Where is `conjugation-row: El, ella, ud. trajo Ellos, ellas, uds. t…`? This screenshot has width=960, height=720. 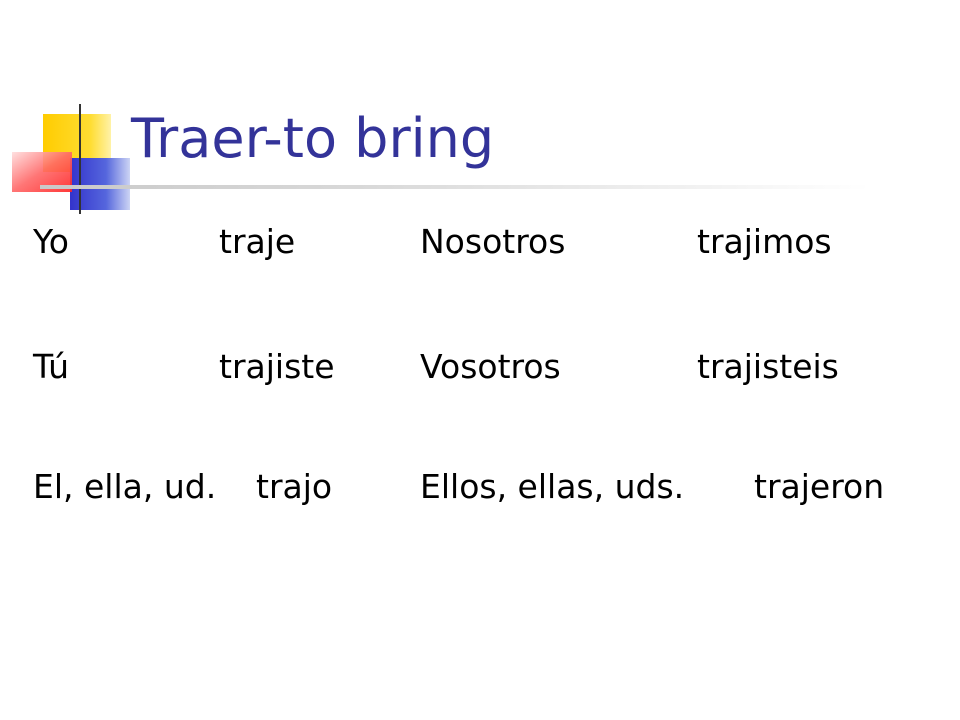
conjugation-row: El, ella, ud. trajo Ellos, ellas, uds. t… is located at coordinates (480, 487).